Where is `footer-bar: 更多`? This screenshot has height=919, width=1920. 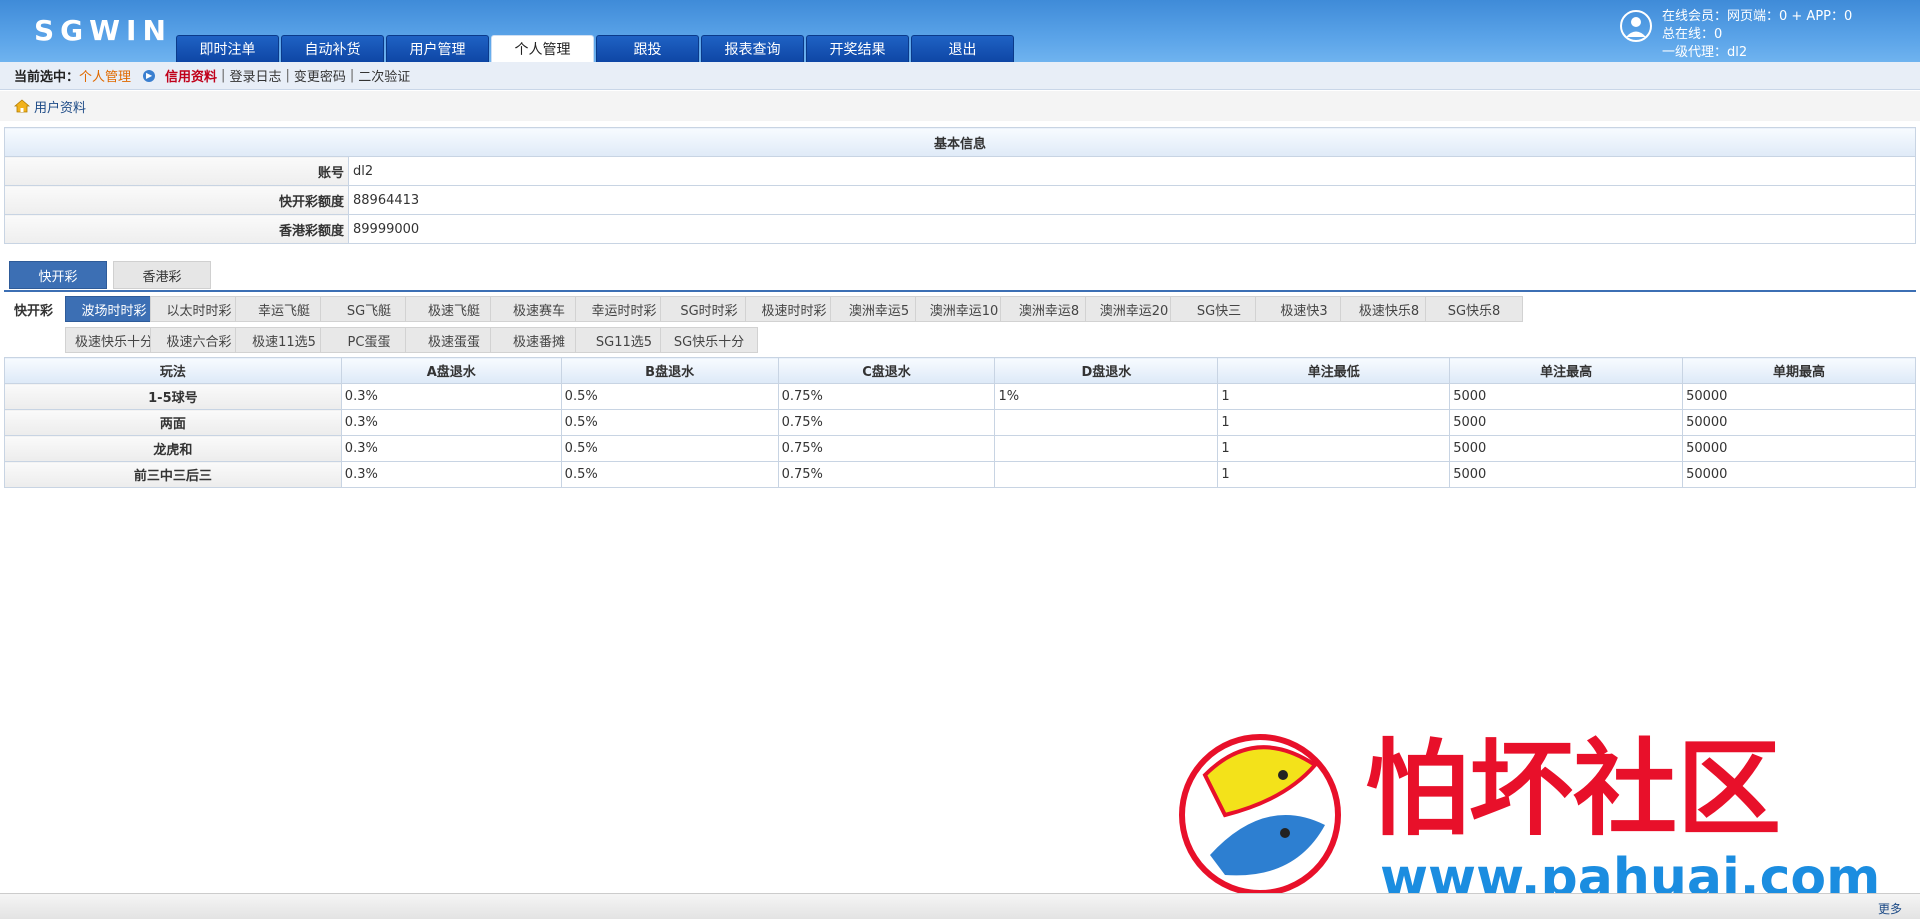
footer-bar: 更多 is located at coordinates (960, 906).